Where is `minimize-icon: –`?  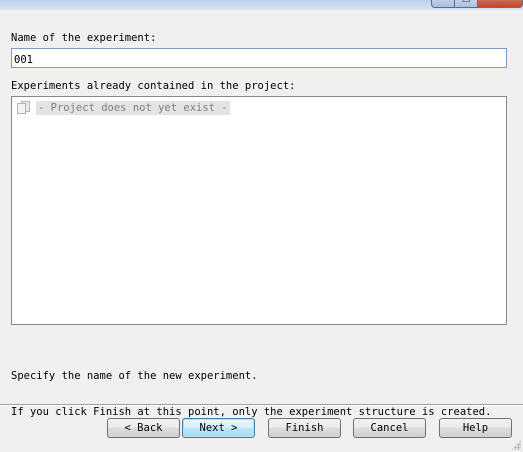 minimize-icon: – is located at coordinates (443, 2).